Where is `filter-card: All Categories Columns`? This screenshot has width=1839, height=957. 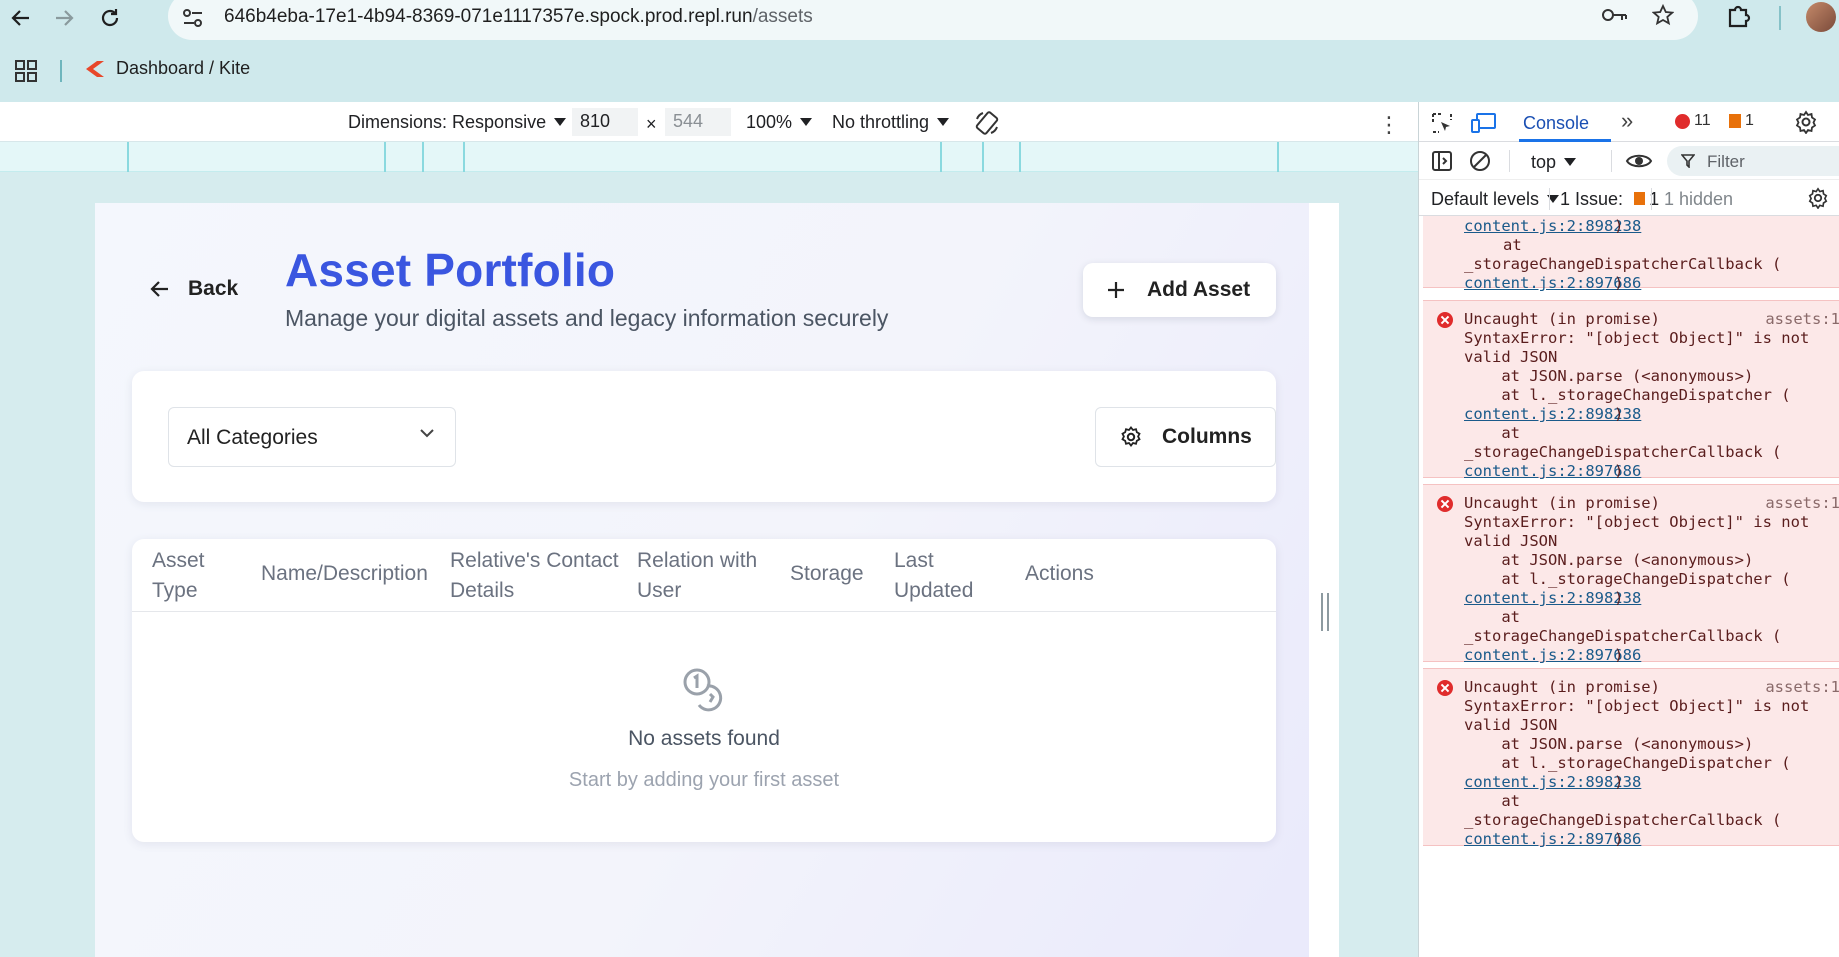 filter-card: All Categories Columns is located at coordinates (704, 436).